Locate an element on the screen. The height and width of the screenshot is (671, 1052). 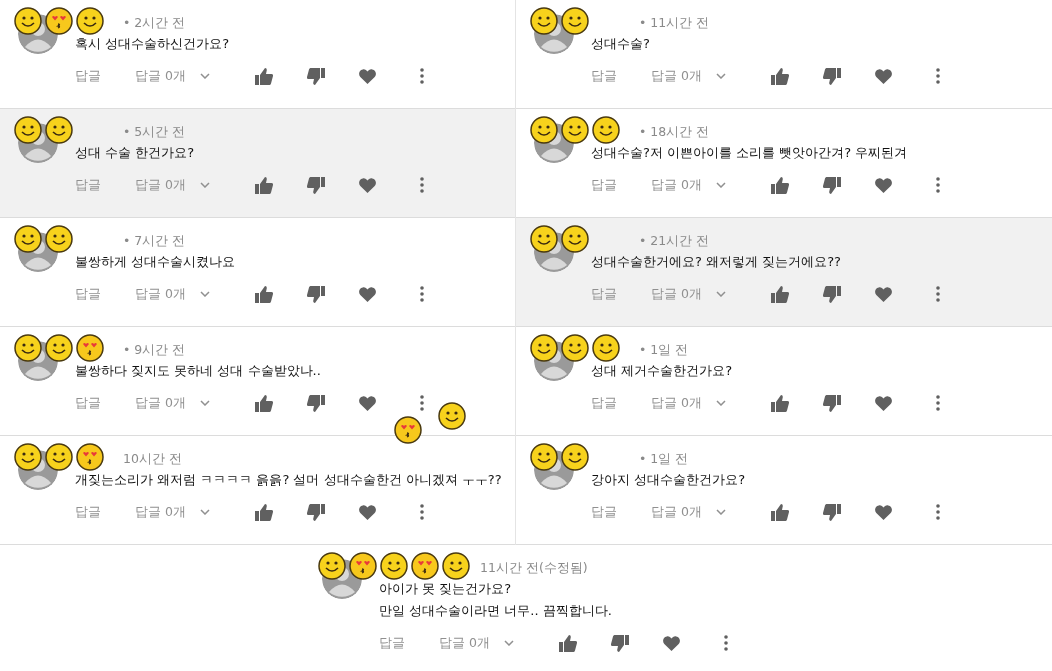
comment-text: 성대수술?저 이쁜아이를 소리를 뺏앗아간겨? 우찌된겨 is located at coordinates (749, 153).